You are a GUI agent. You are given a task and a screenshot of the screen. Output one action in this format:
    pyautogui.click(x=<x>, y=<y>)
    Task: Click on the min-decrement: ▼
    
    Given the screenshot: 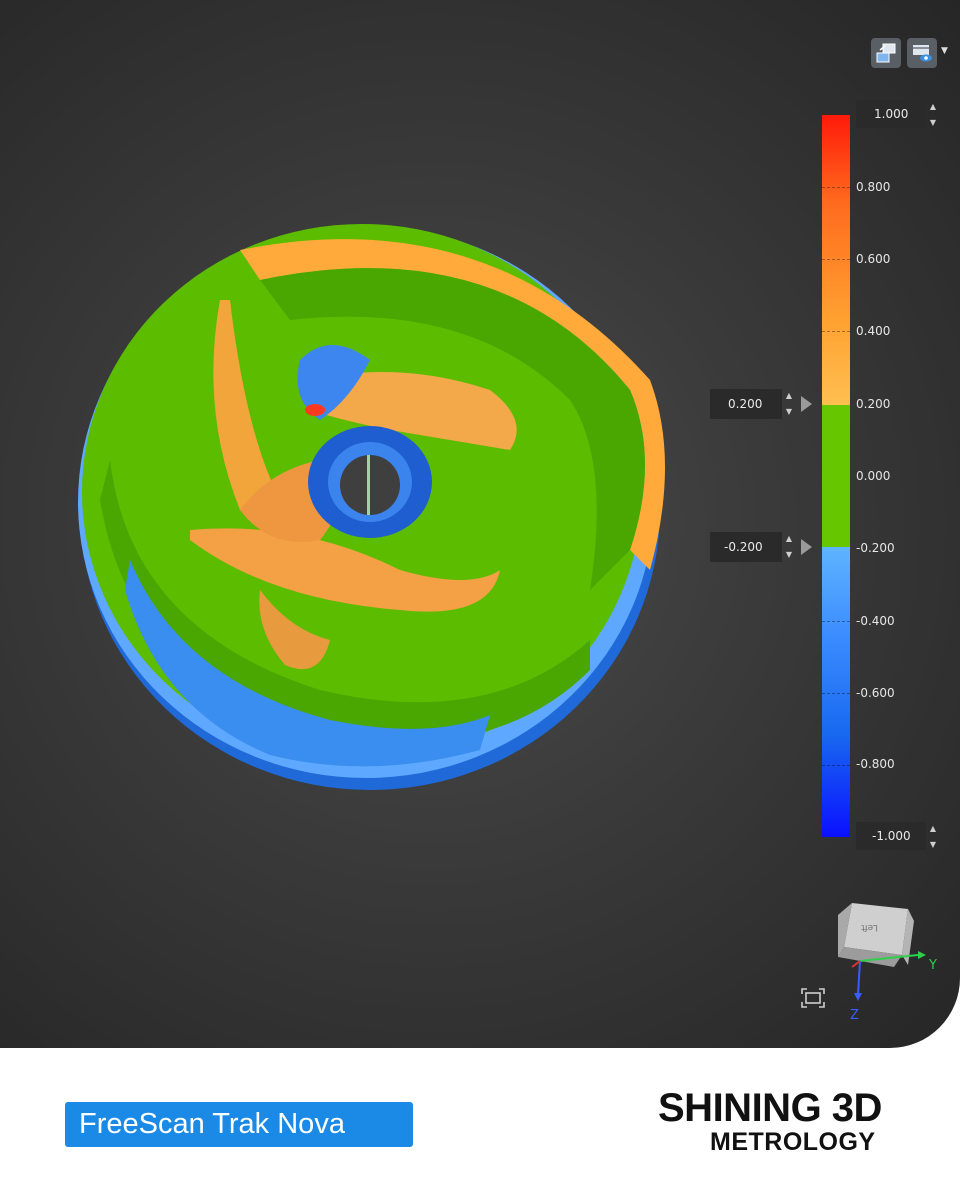 What is the action you would take?
    pyautogui.click(x=933, y=845)
    